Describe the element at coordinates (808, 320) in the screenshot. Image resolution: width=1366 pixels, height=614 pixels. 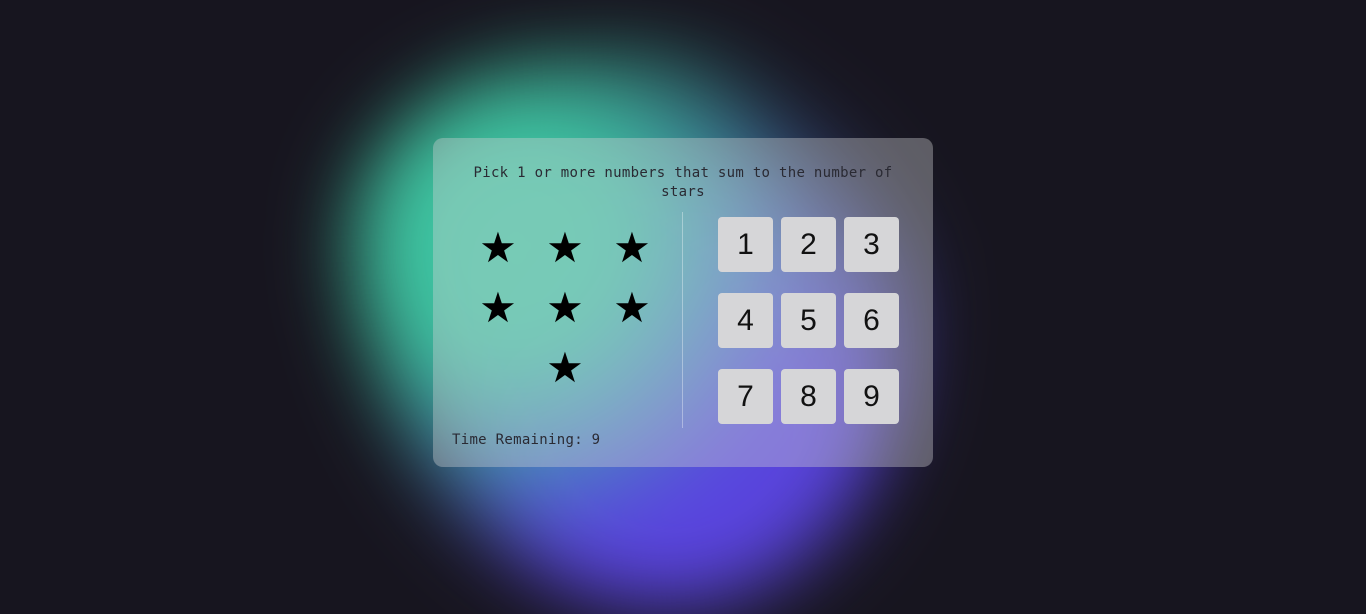
I see `number-button-5: 5` at that location.